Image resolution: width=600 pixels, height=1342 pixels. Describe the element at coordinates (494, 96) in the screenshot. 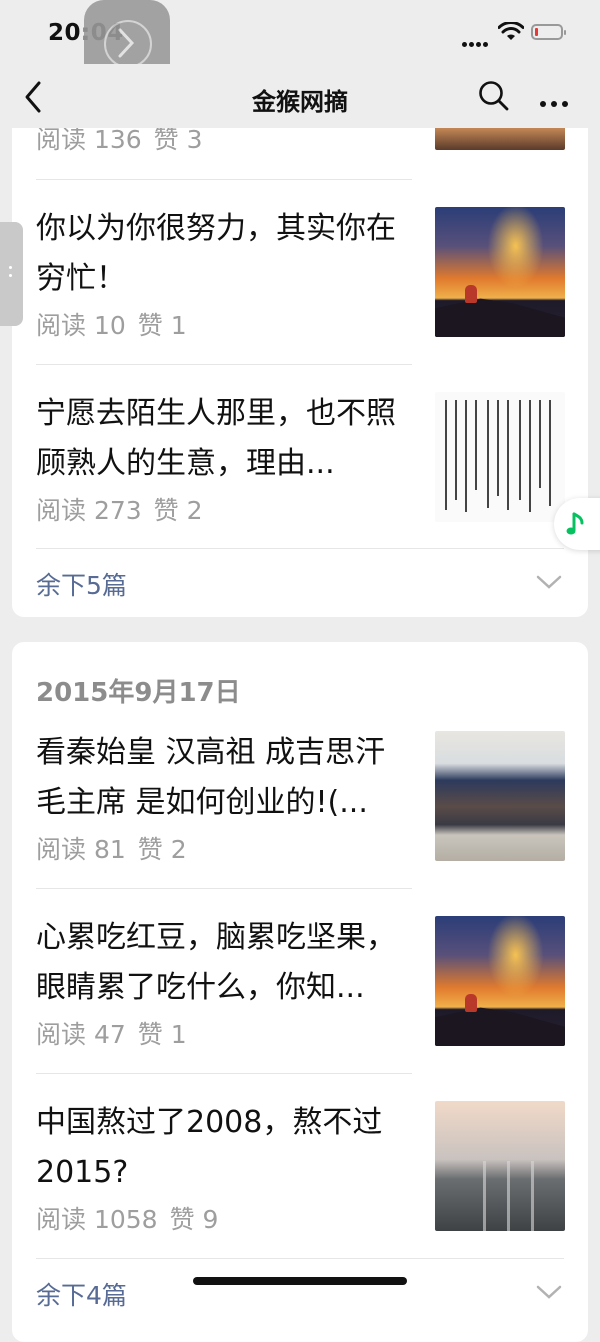

I see `search-icon` at that location.